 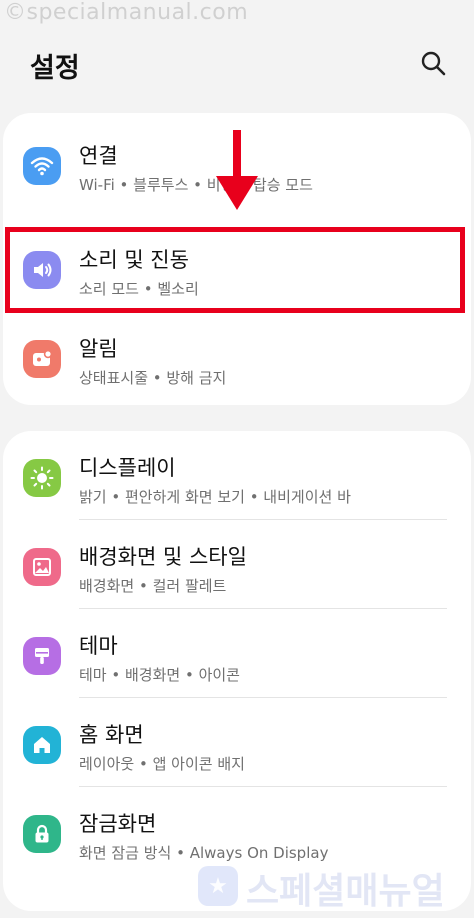 What do you see at coordinates (153, 378) in the screenshot?
I see `settings-item-subtitle: 상태표시줄 • 방해 금지` at bounding box center [153, 378].